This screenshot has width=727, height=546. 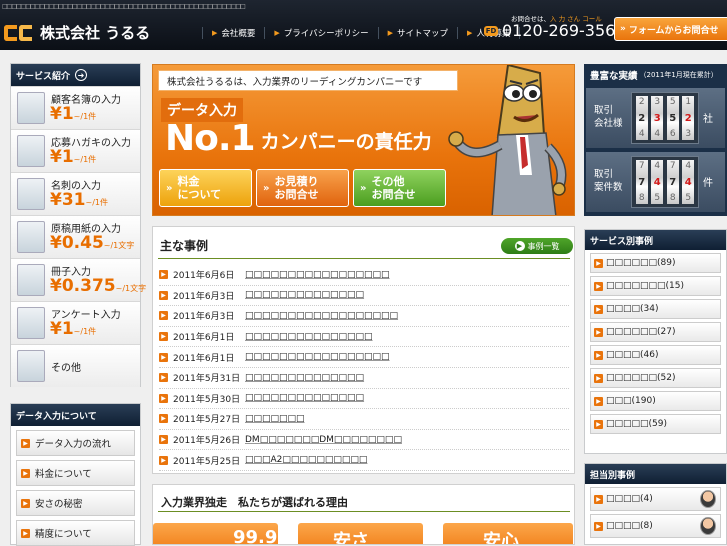 What do you see at coordinates (641, 182) in the screenshot?
I see `counter-digit: 778` at bounding box center [641, 182].